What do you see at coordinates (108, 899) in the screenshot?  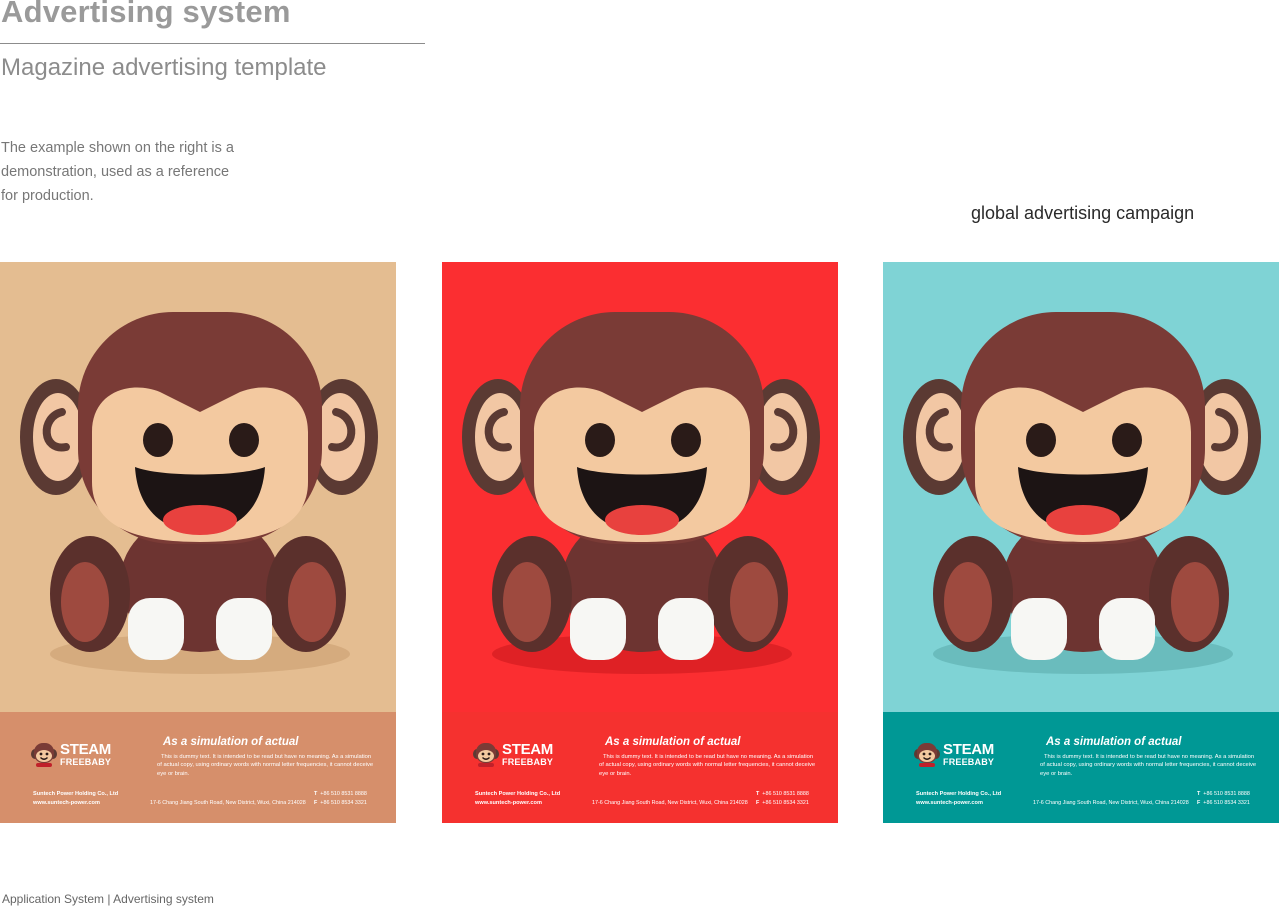 I see `footer-breadcrumb: Application System | Advertising system` at bounding box center [108, 899].